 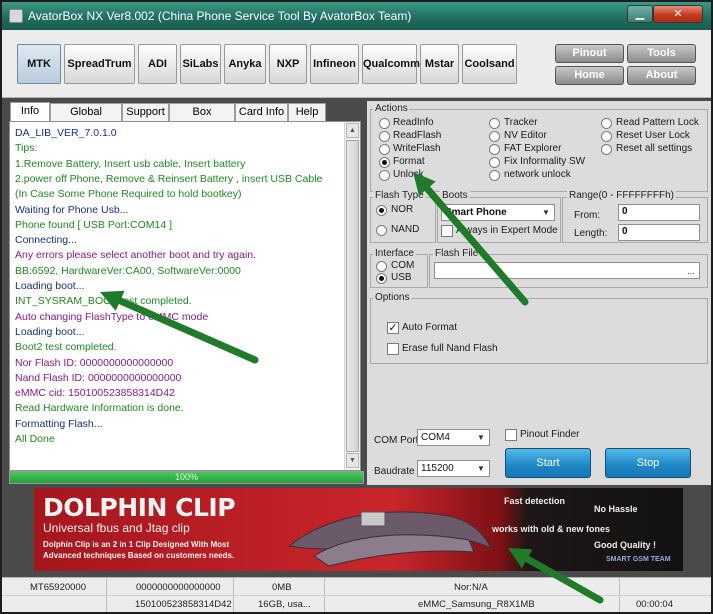 I want to click on action-fix-informality-radio, so click(x=494, y=162).